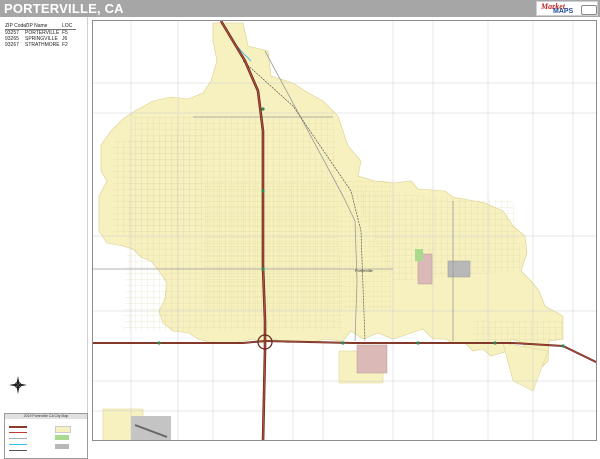 Image resolution: width=600 pixels, height=459 pixels. What do you see at coordinates (18, 385) in the screenshot?
I see `compass-rose-icon` at bounding box center [18, 385].